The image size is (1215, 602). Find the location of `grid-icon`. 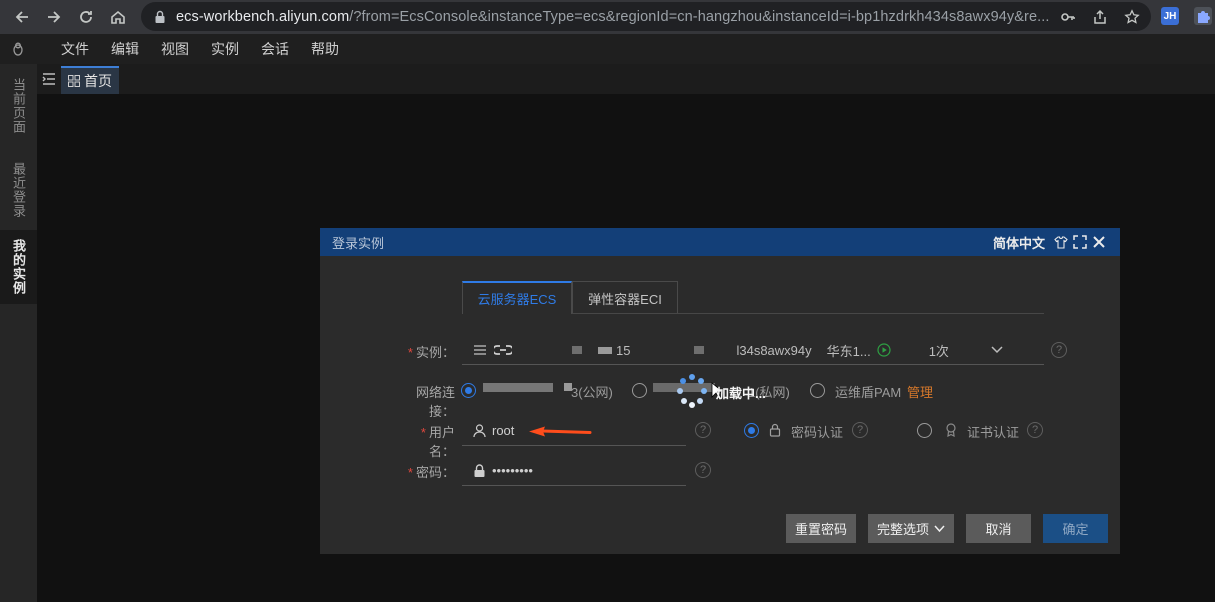

grid-icon is located at coordinates (74, 81).